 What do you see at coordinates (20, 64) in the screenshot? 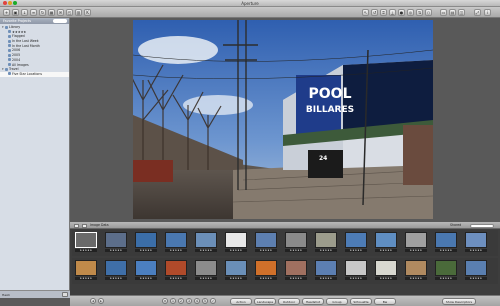
I see `sidebar-item-label: All Images` at bounding box center [20, 64].